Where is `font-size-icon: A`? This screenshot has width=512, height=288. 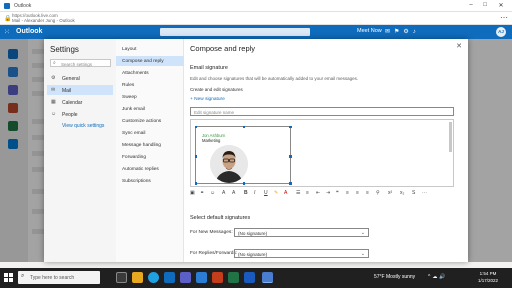 font-size-icon: A is located at coordinates (233, 193).